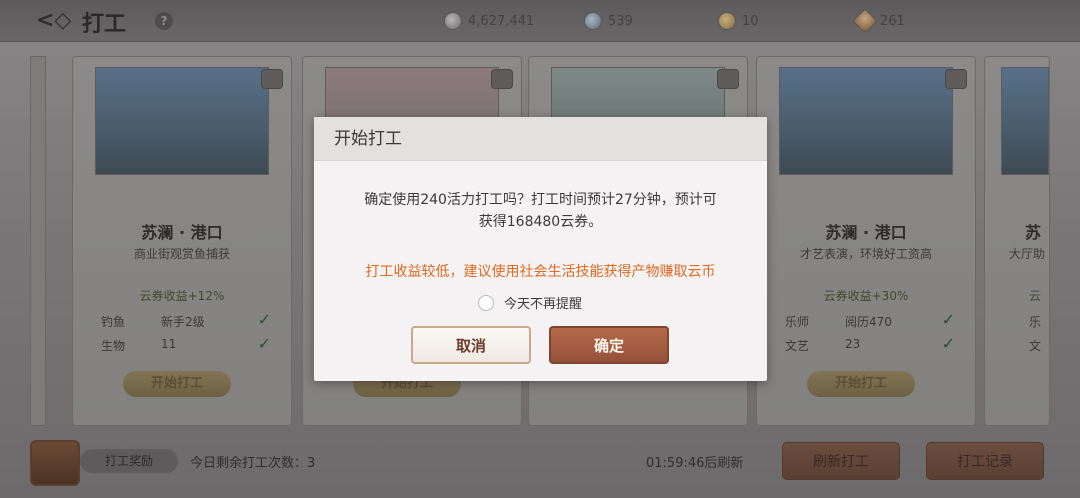 The image size is (1080, 498). Describe the element at coordinates (471, 345) in the screenshot. I see `cancel-button: 取消` at that location.